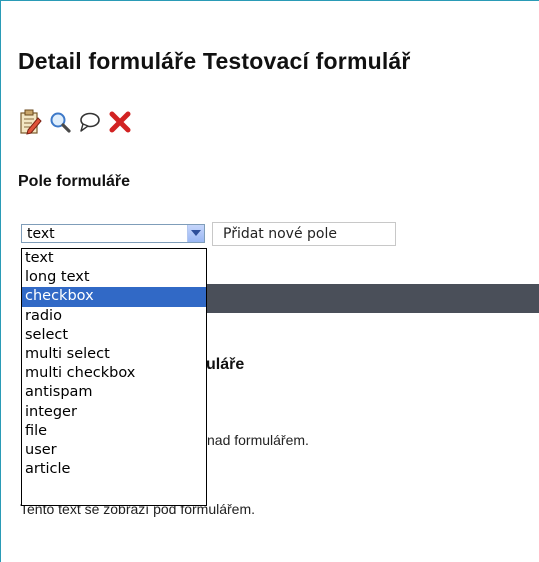 The height and width of the screenshot is (562, 539). I want to click on delete-icon, so click(120, 122).